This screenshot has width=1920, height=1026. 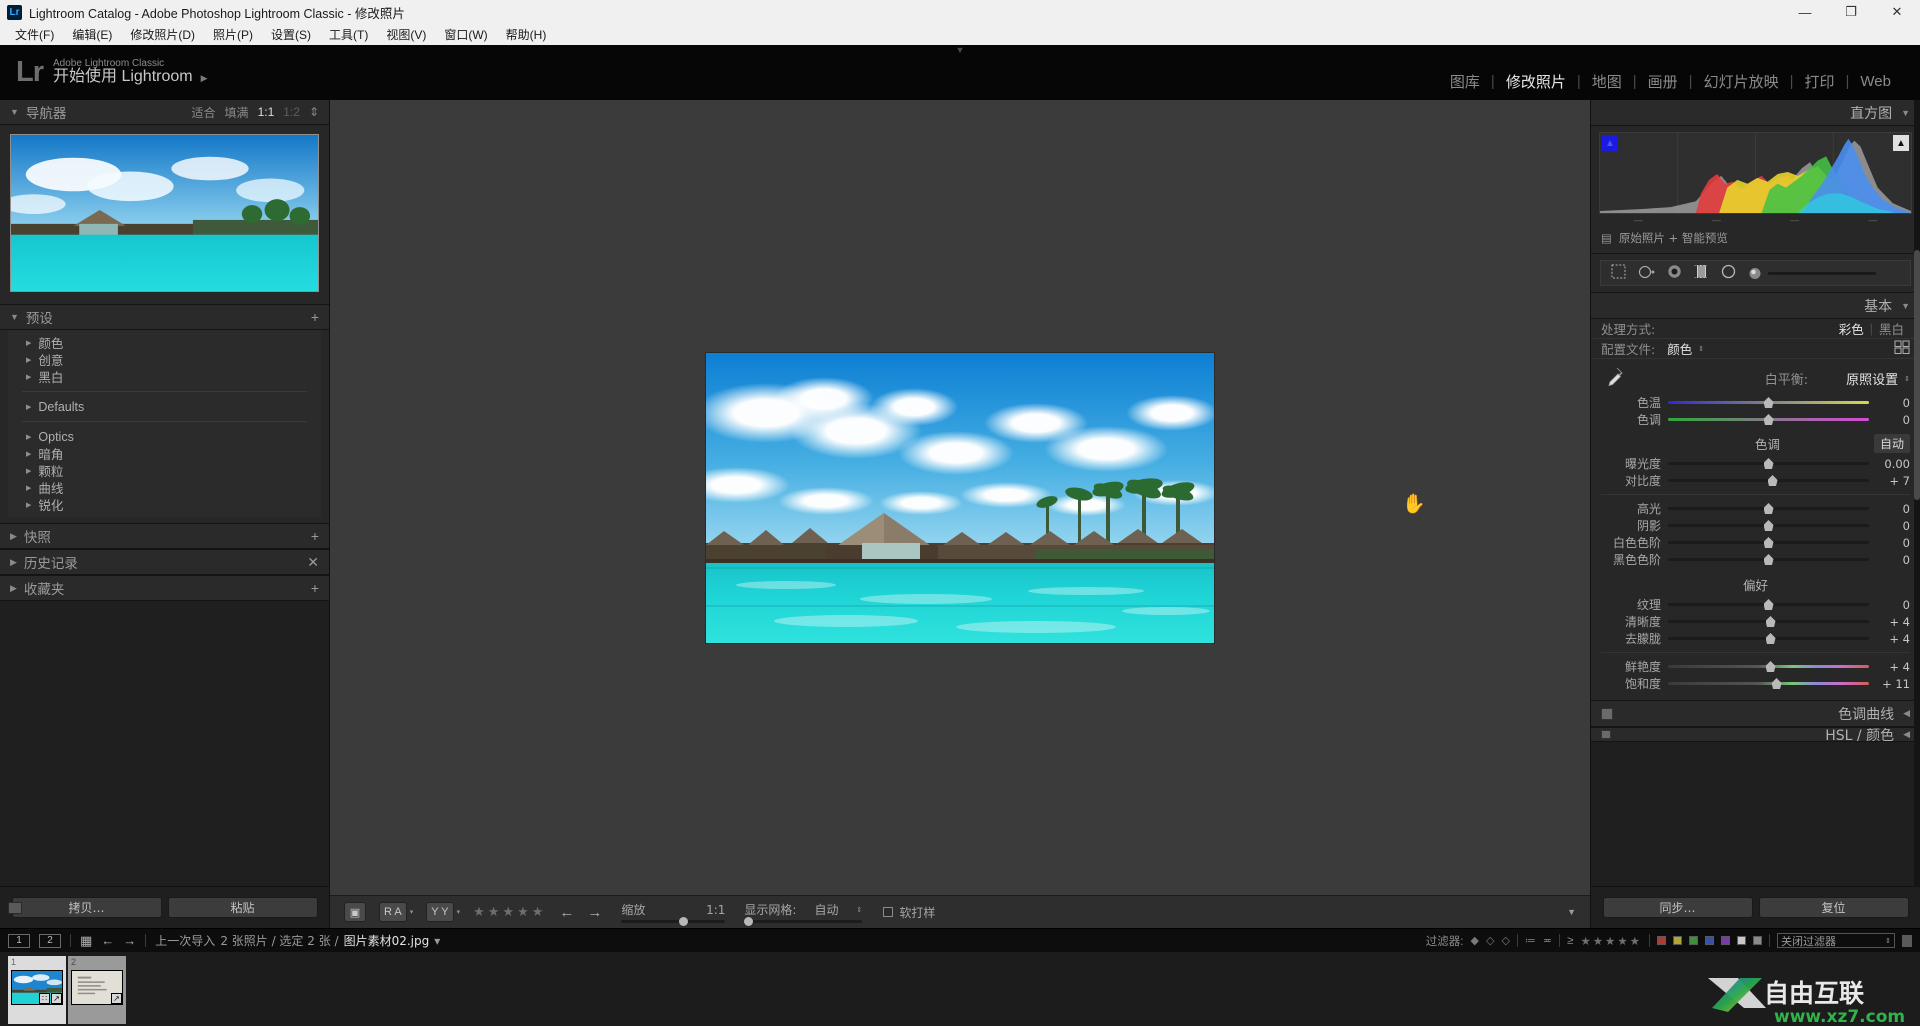 I want to click on history-header: ▶ 历史记录 ✕, so click(x=164, y=562).